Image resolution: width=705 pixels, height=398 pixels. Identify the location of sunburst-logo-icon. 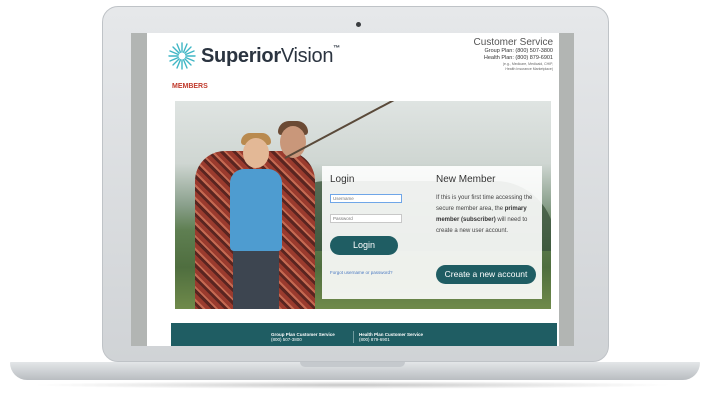
(182, 56).